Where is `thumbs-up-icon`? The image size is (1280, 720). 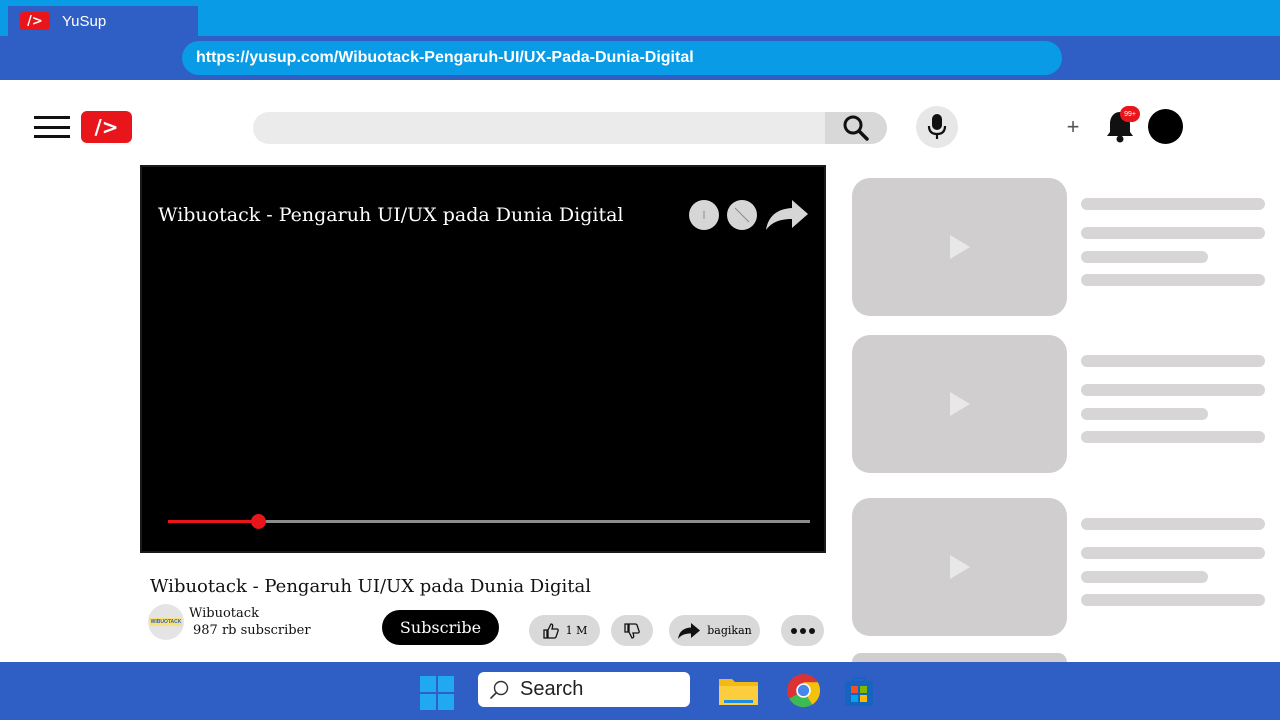 thumbs-up-icon is located at coordinates (550, 630).